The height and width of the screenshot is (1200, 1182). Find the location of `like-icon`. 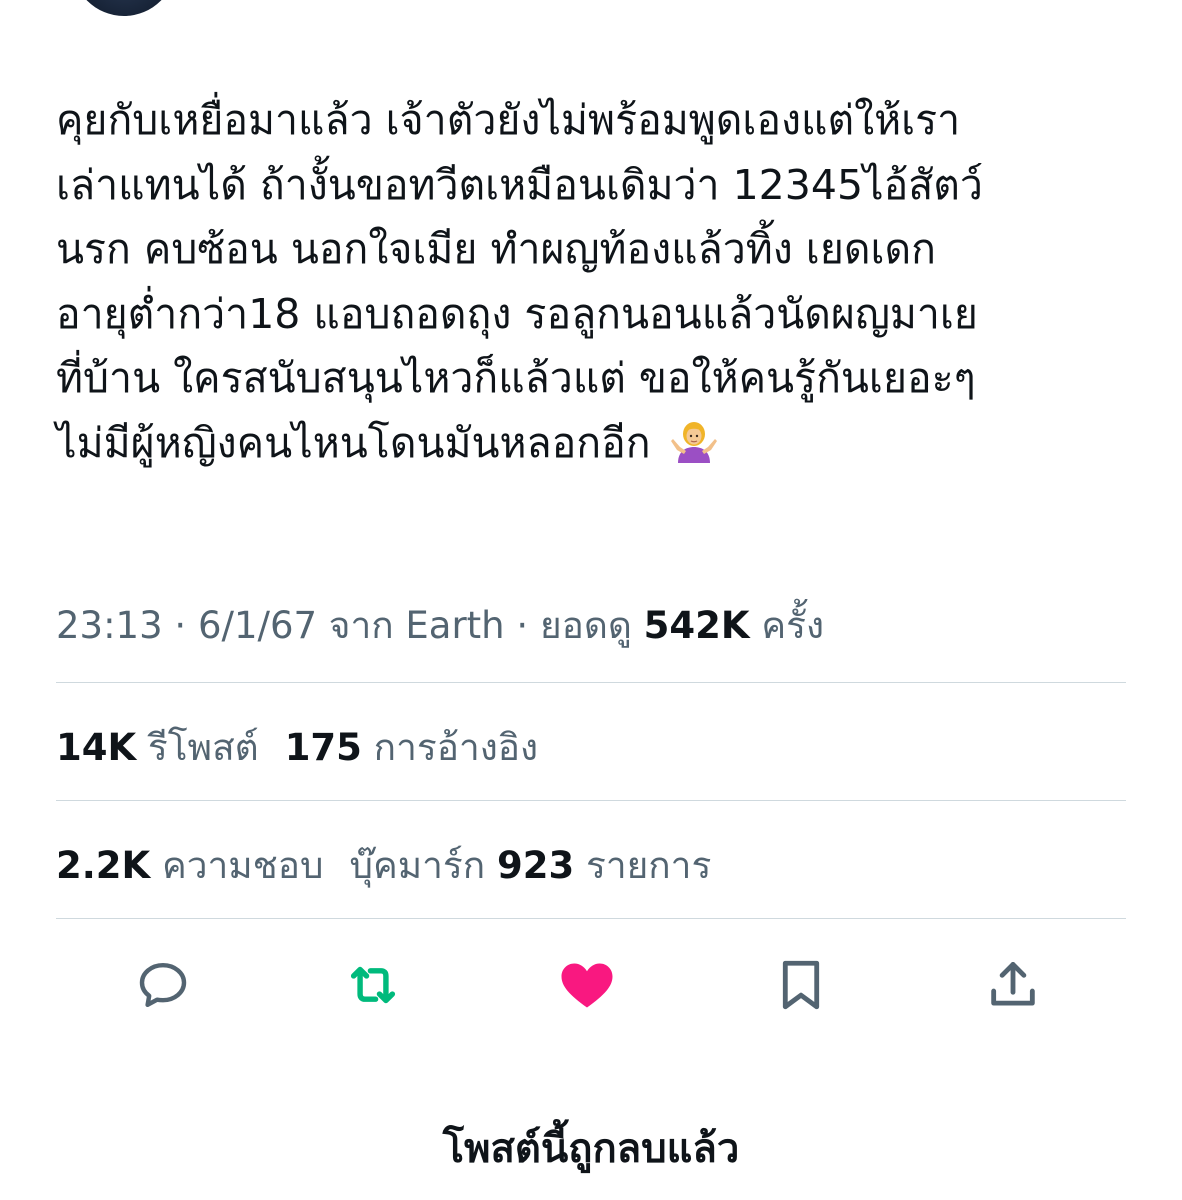

like-icon is located at coordinates (587, 985).